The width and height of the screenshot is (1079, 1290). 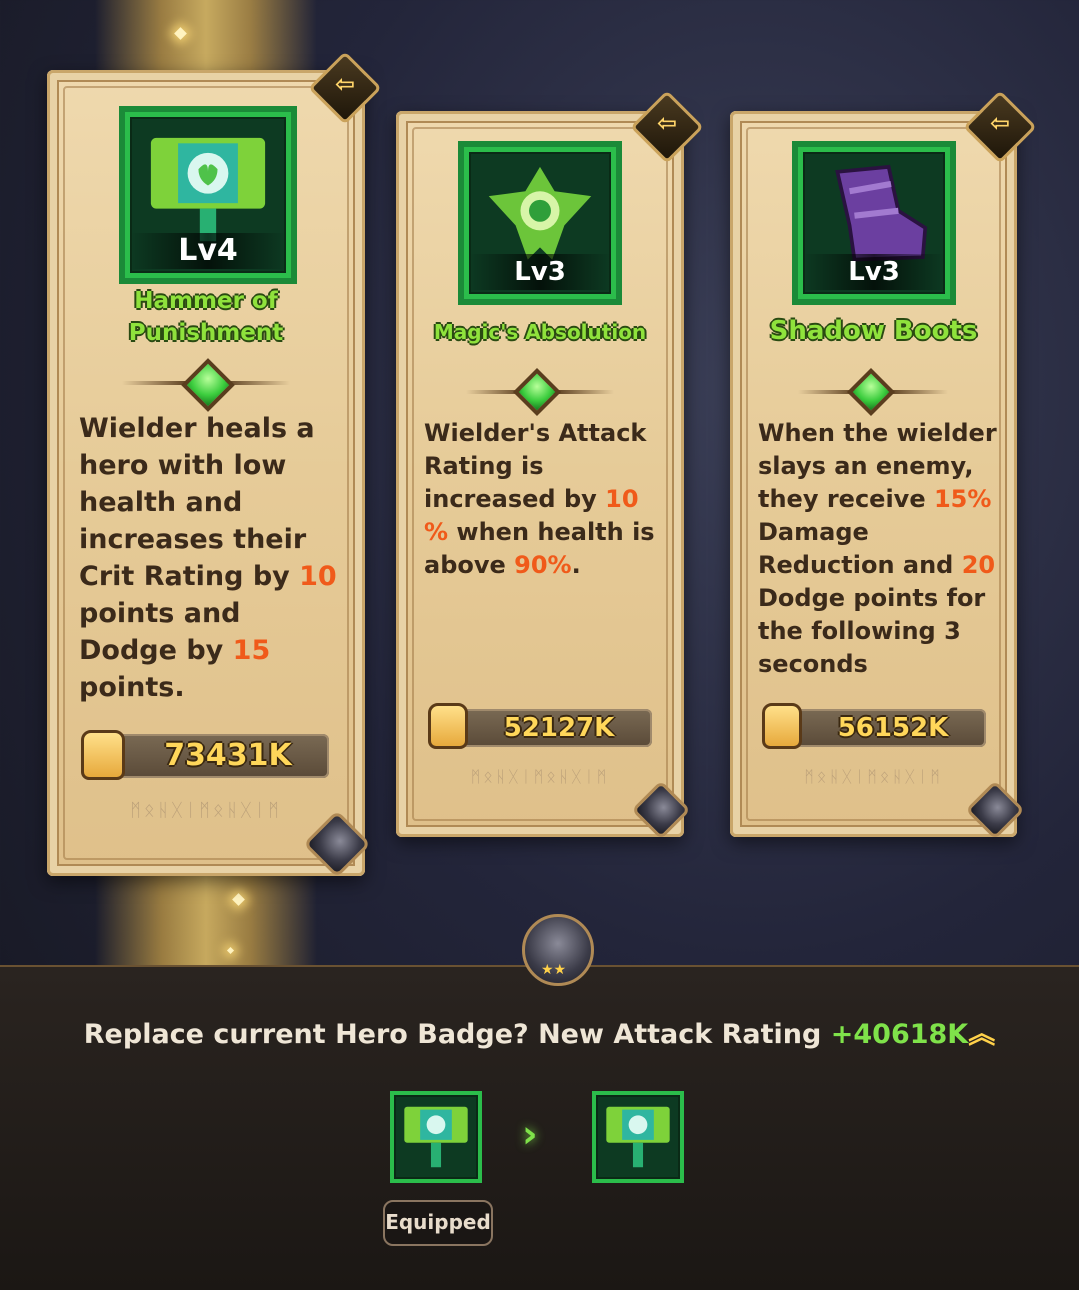 What do you see at coordinates (554, 970) in the screenshot?
I see `star-rating-icon: ★★` at bounding box center [554, 970].